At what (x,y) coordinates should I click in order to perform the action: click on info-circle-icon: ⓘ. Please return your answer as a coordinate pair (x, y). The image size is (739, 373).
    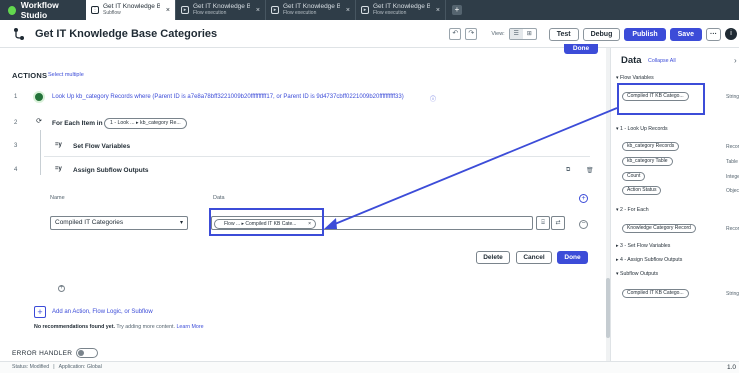
    Looking at the image, I should click on (433, 98).